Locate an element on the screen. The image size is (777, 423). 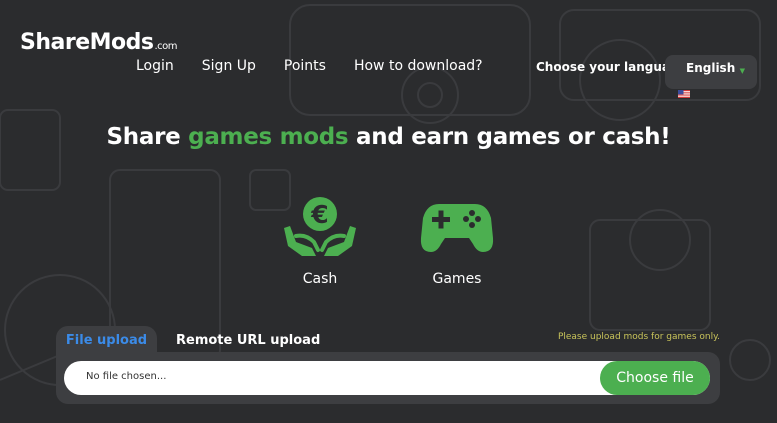
nav-points-link: Points is located at coordinates (305, 66).